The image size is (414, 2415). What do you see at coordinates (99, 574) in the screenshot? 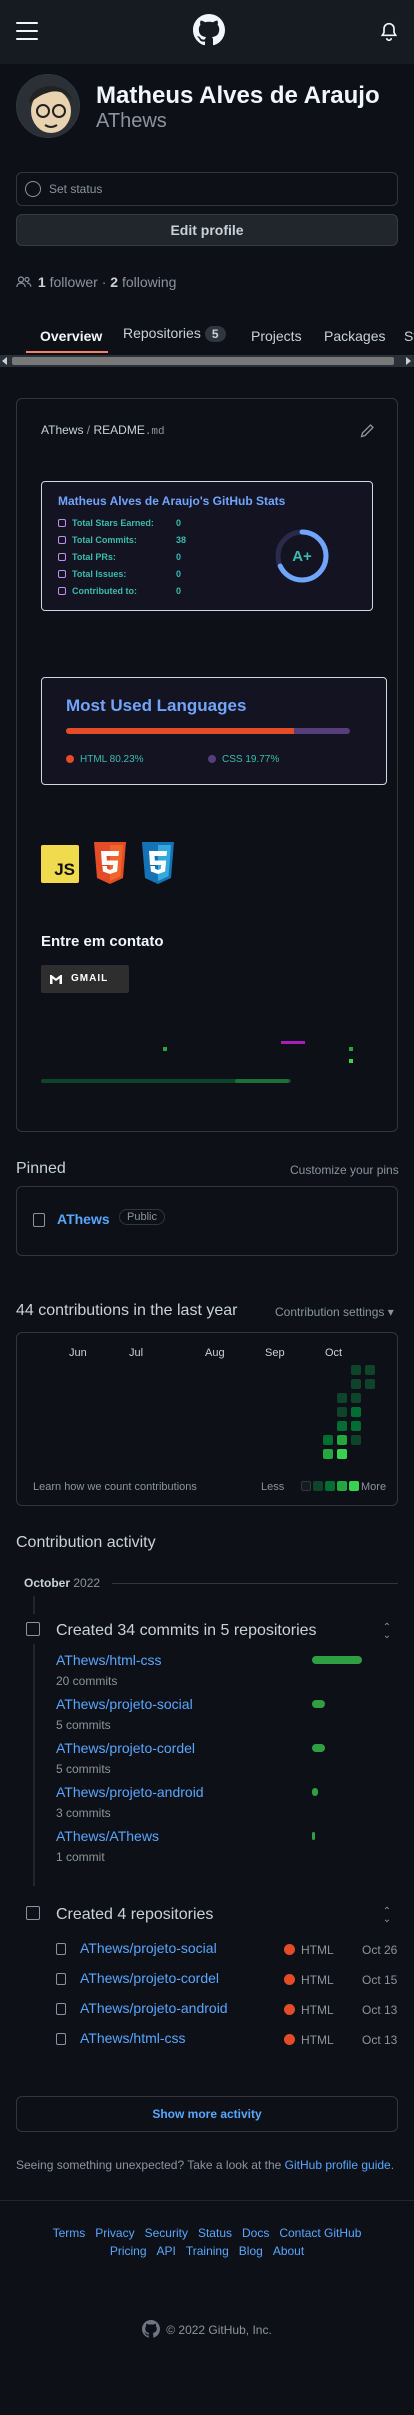
I see `stat-label-text: Total Issues:` at bounding box center [99, 574].